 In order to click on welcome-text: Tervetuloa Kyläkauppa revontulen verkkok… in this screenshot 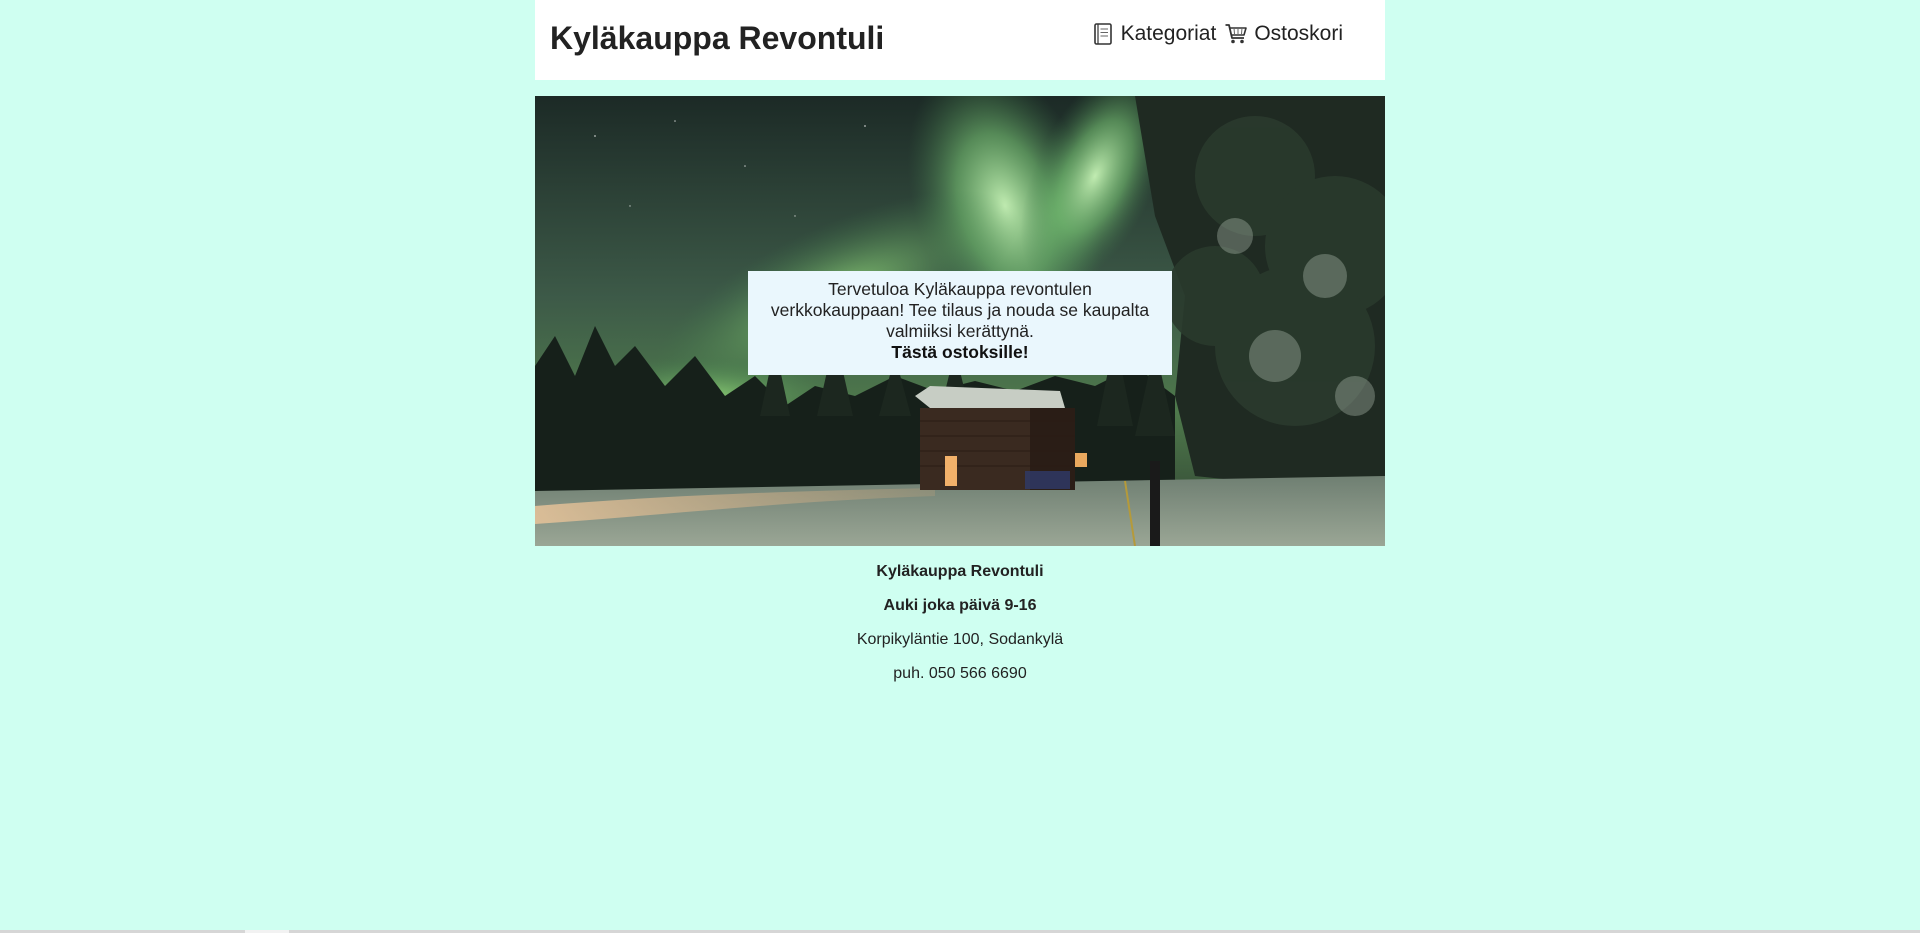, I will do `click(960, 310)`.